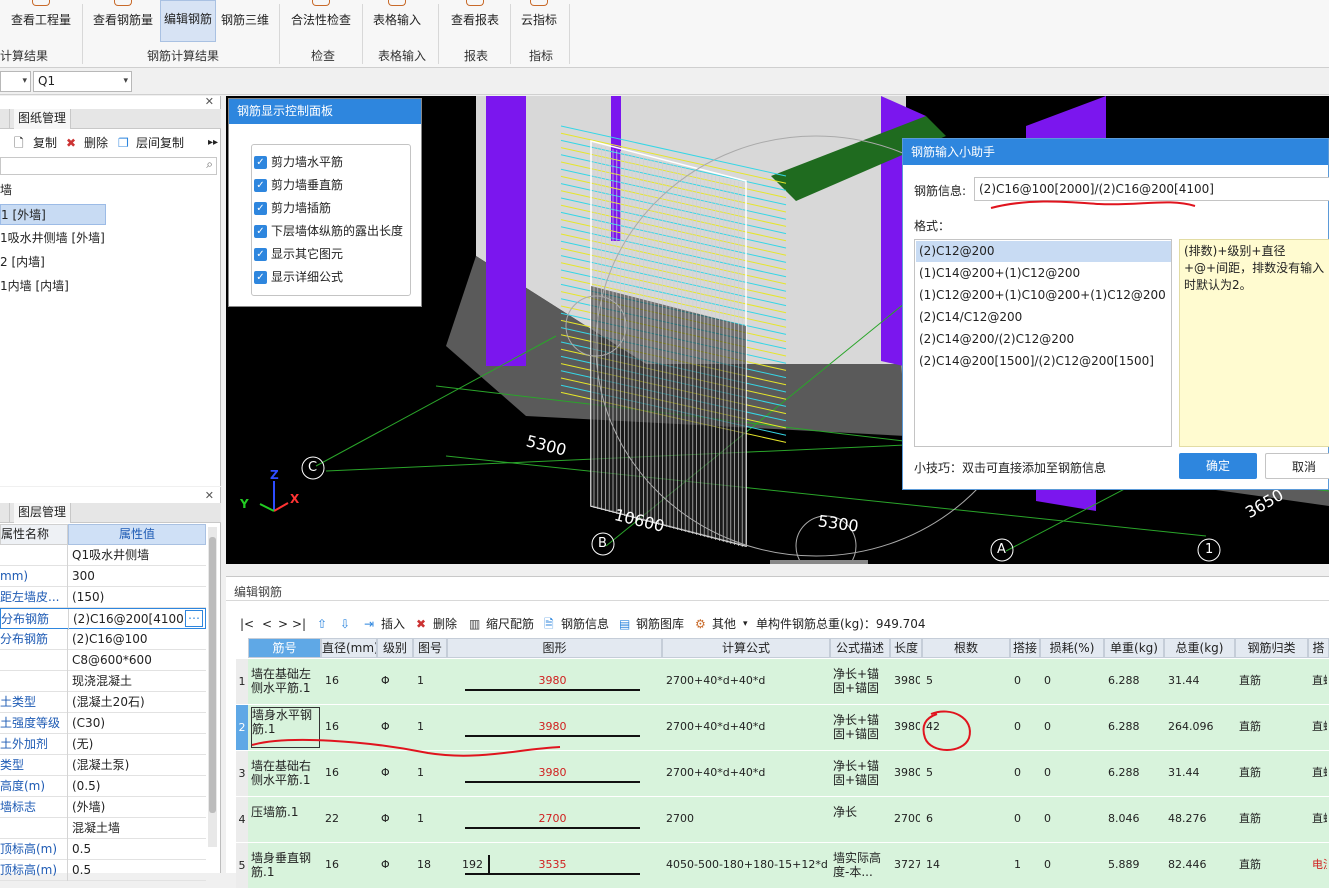 The image size is (1329, 888). What do you see at coordinates (539, 21) in the screenshot?
I see `cloud-index-button: 云指标` at bounding box center [539, 21].